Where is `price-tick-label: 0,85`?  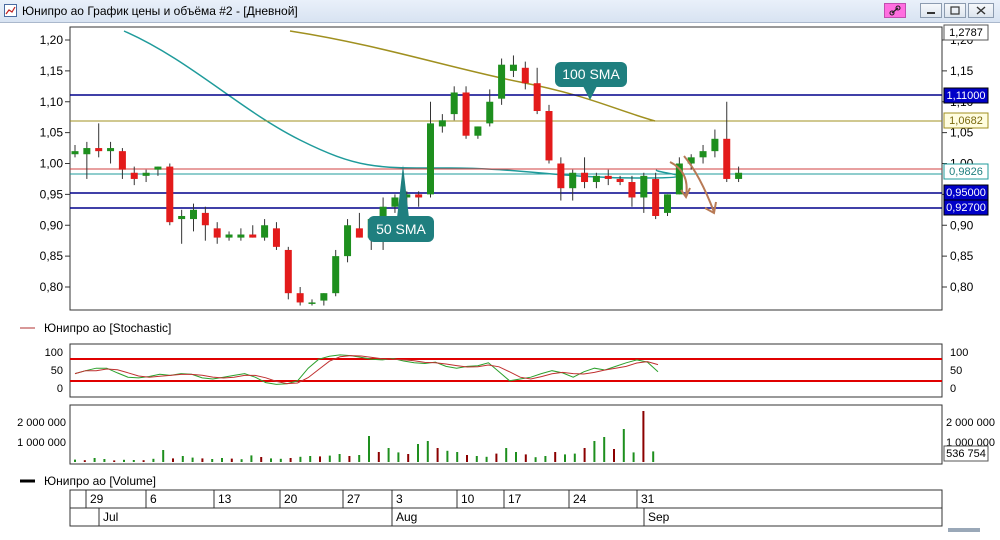 price-tick-label: 0,85 is located at coordinates (52, 256).